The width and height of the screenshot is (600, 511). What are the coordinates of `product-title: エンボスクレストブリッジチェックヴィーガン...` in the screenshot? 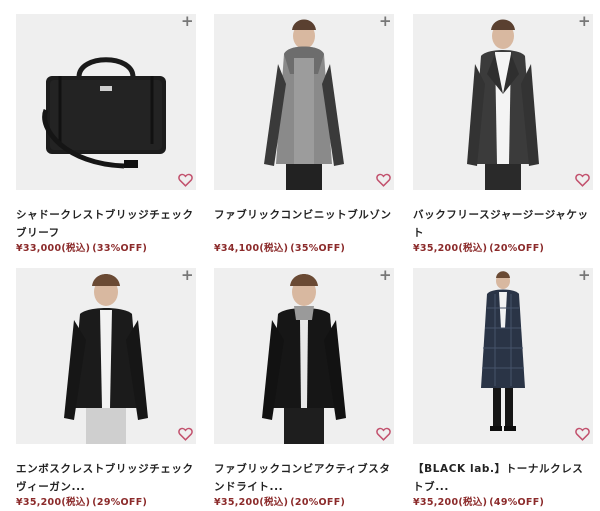 It's located at (106, 478).